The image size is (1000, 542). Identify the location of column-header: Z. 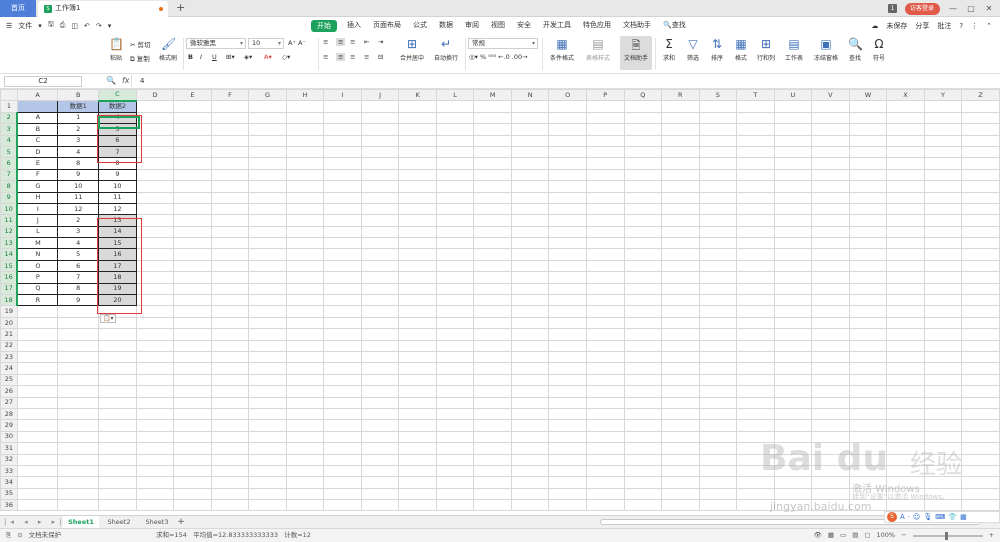
(980, 95).